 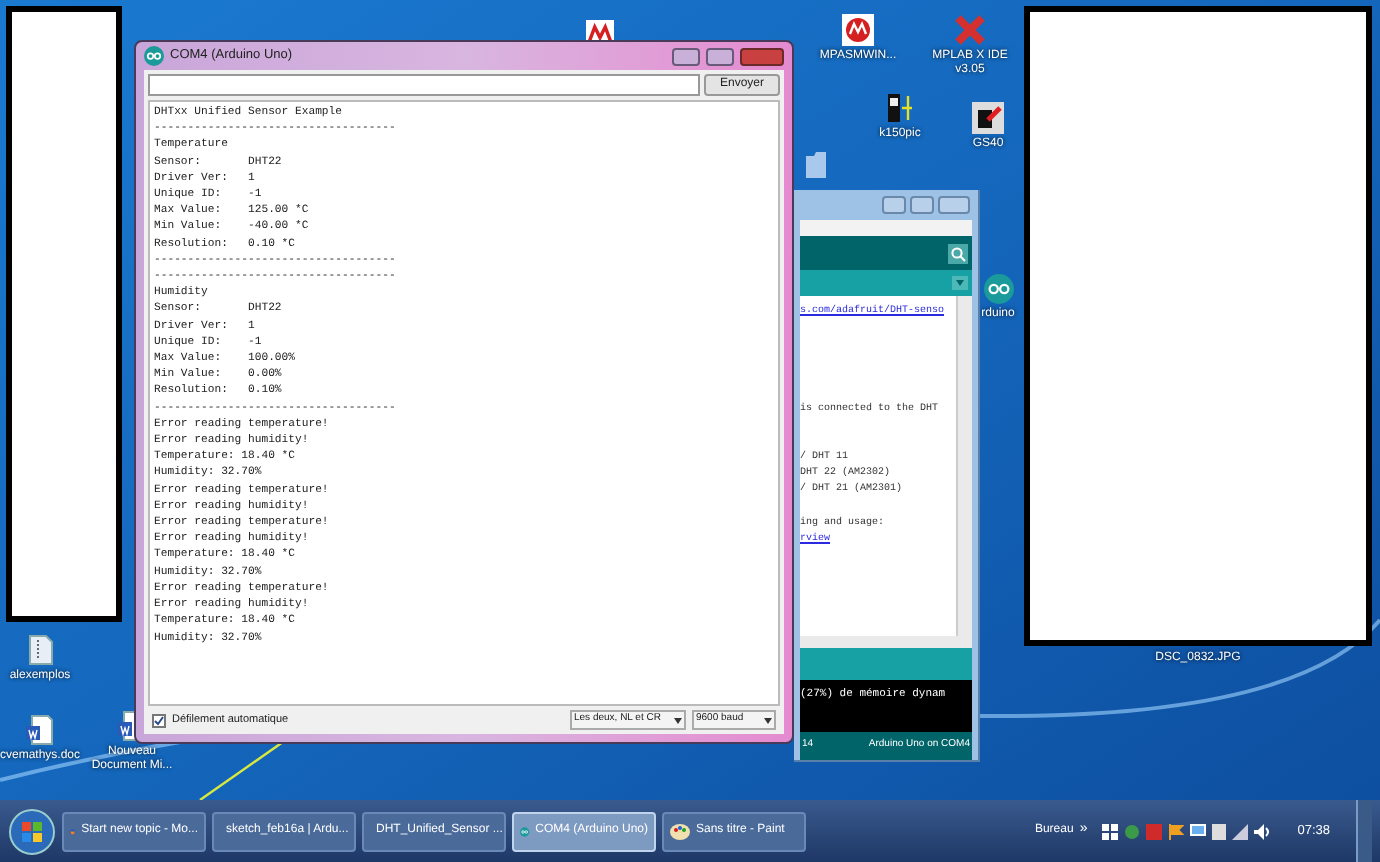 What do you see at coordinates (680, 831) in the screenshot?
I see `palette-icon` at bounding box center [680, 831].